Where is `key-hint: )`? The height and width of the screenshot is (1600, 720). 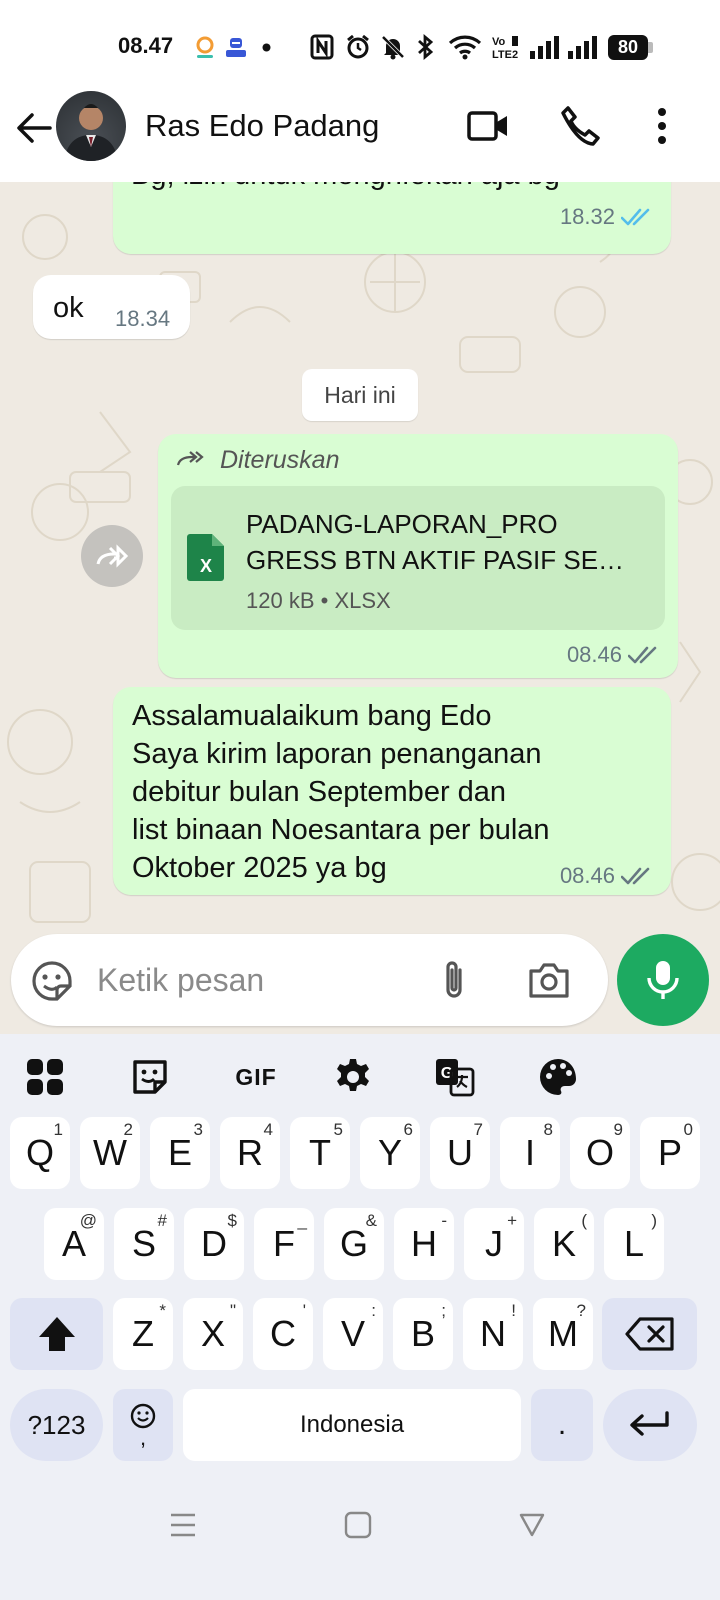 key-hint: ) is located at coordinates (654, 1220).